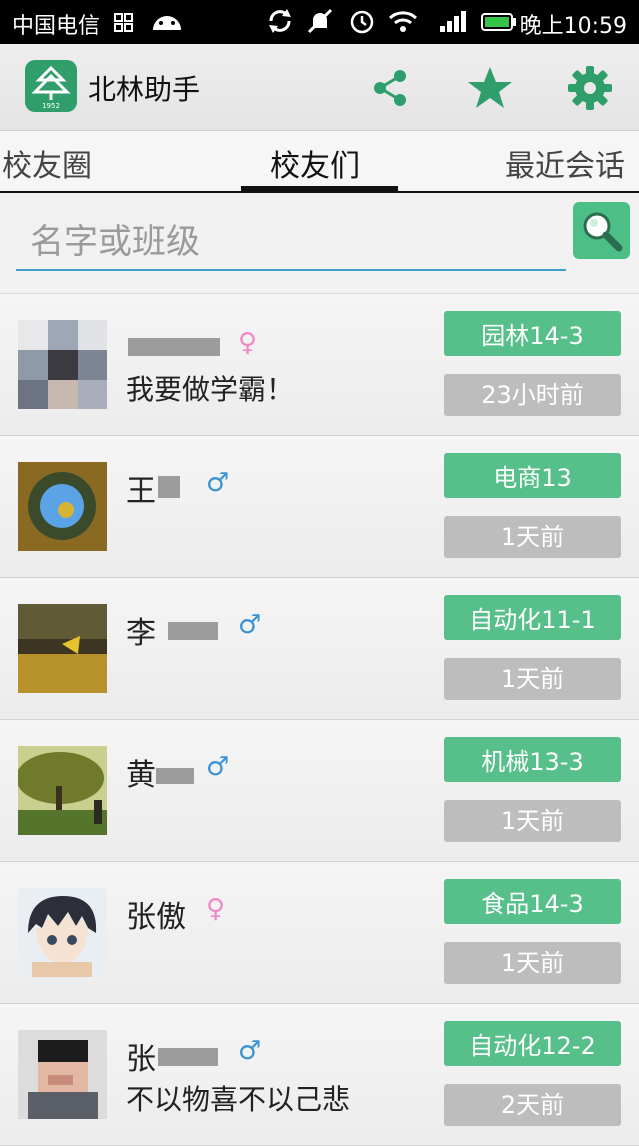  What do you see at coordinates (291, 243) in the screenshot?
I see `search-input` at bounding box center [291, 243].